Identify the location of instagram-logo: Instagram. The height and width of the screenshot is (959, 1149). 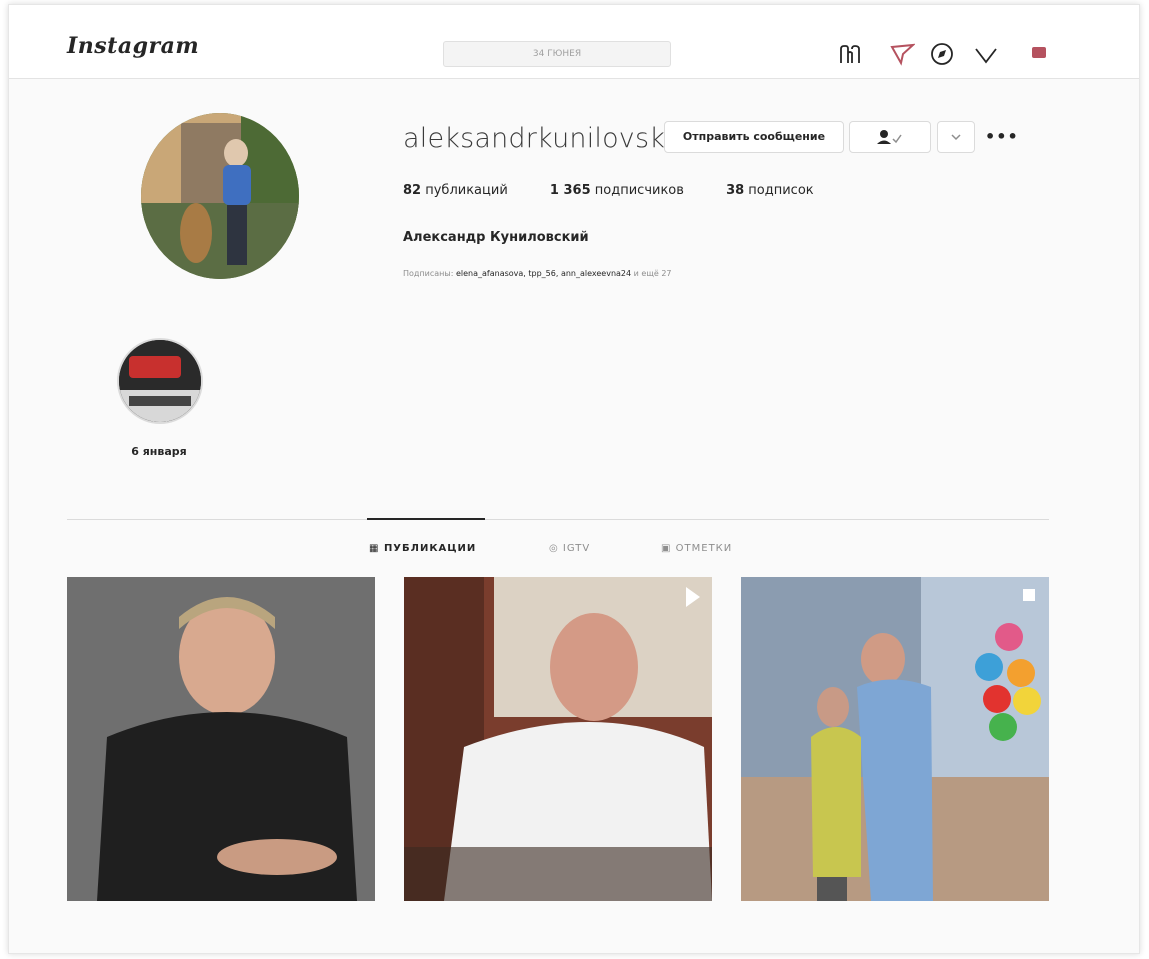
(133, 46).